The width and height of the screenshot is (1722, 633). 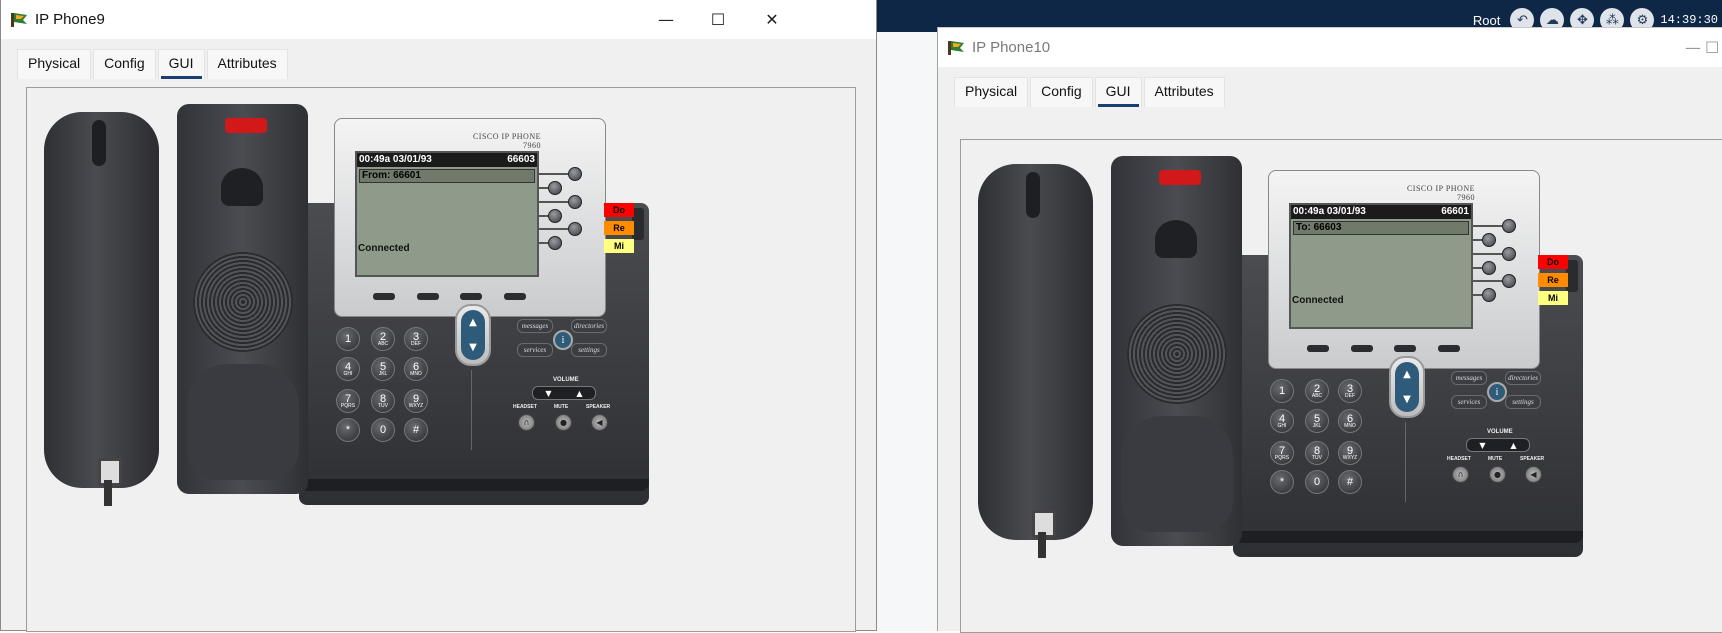 I want to click on root-label: Root, so click(x=1486, y=20).